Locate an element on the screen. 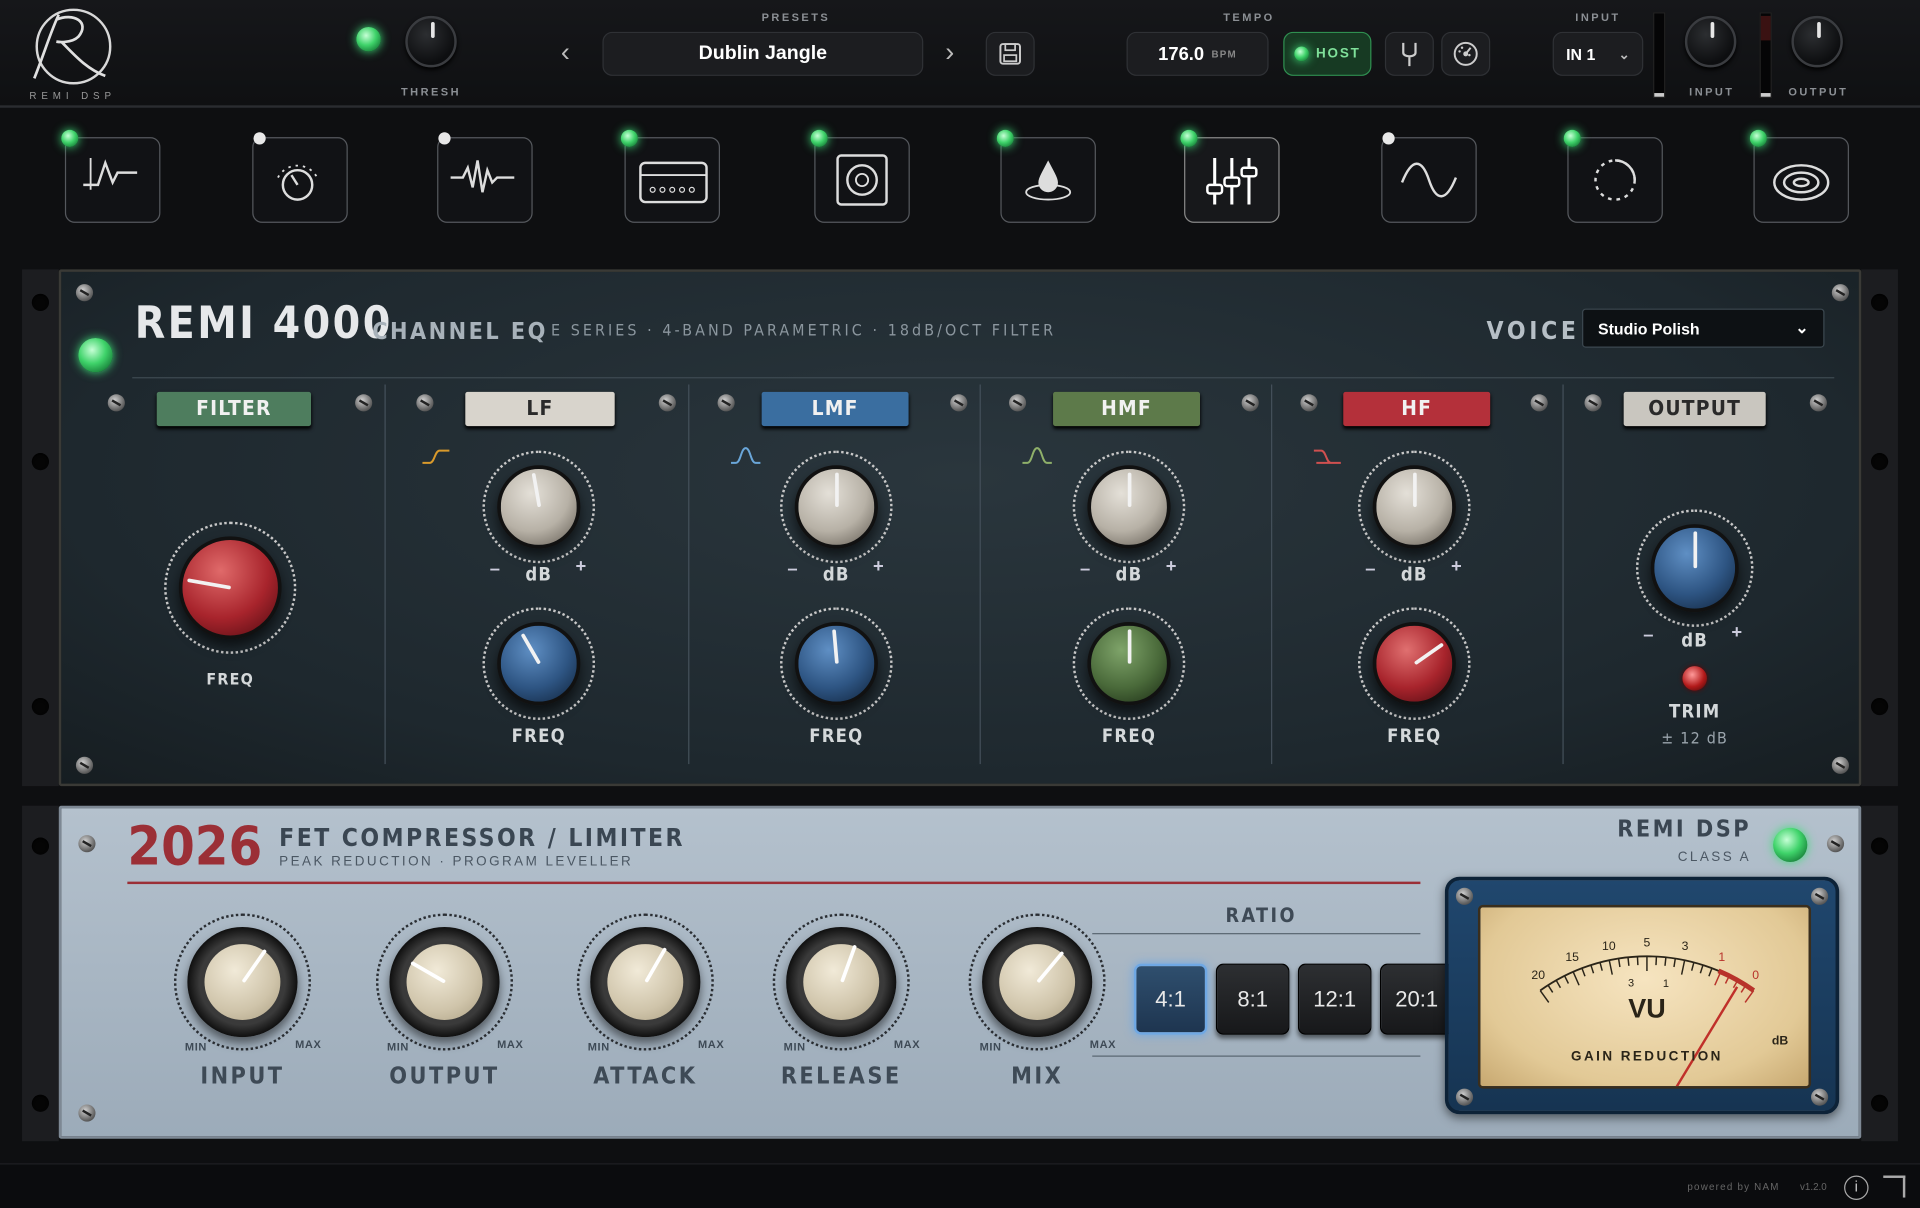 This screenshot has height=1208, width=1920. save-preset-button is located at coordinates (1010, 53).